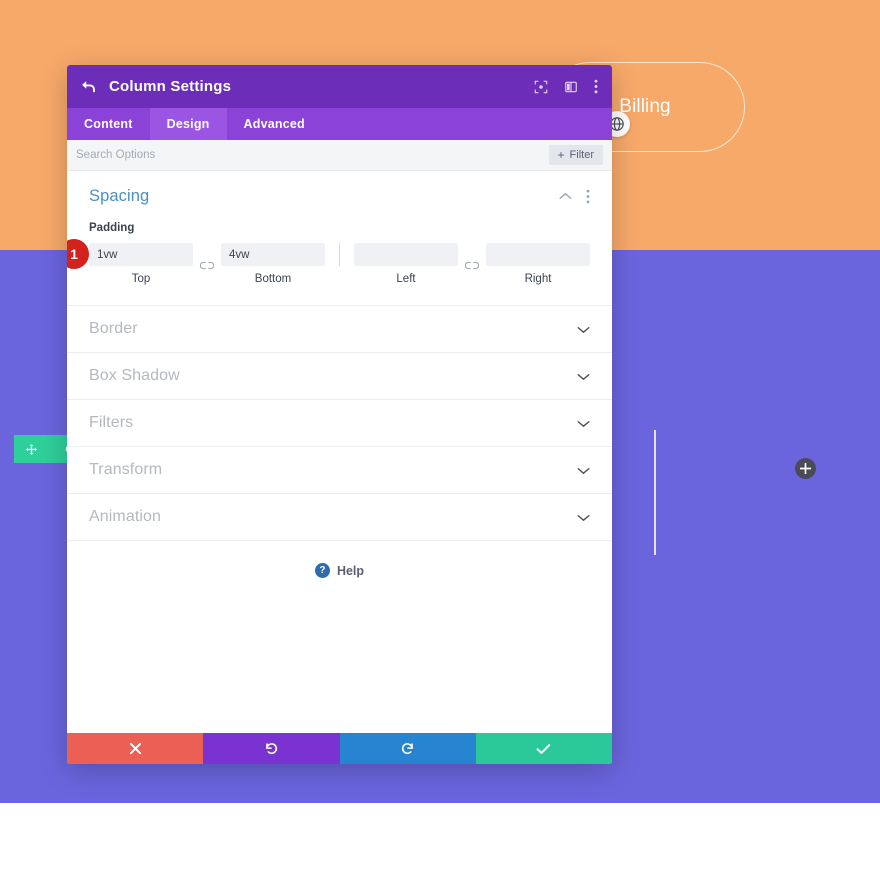  What do you see at coordinates (406, 279) in the screenshot?
I see `padding-left-caption: Left` at bounding box center [406, 279].